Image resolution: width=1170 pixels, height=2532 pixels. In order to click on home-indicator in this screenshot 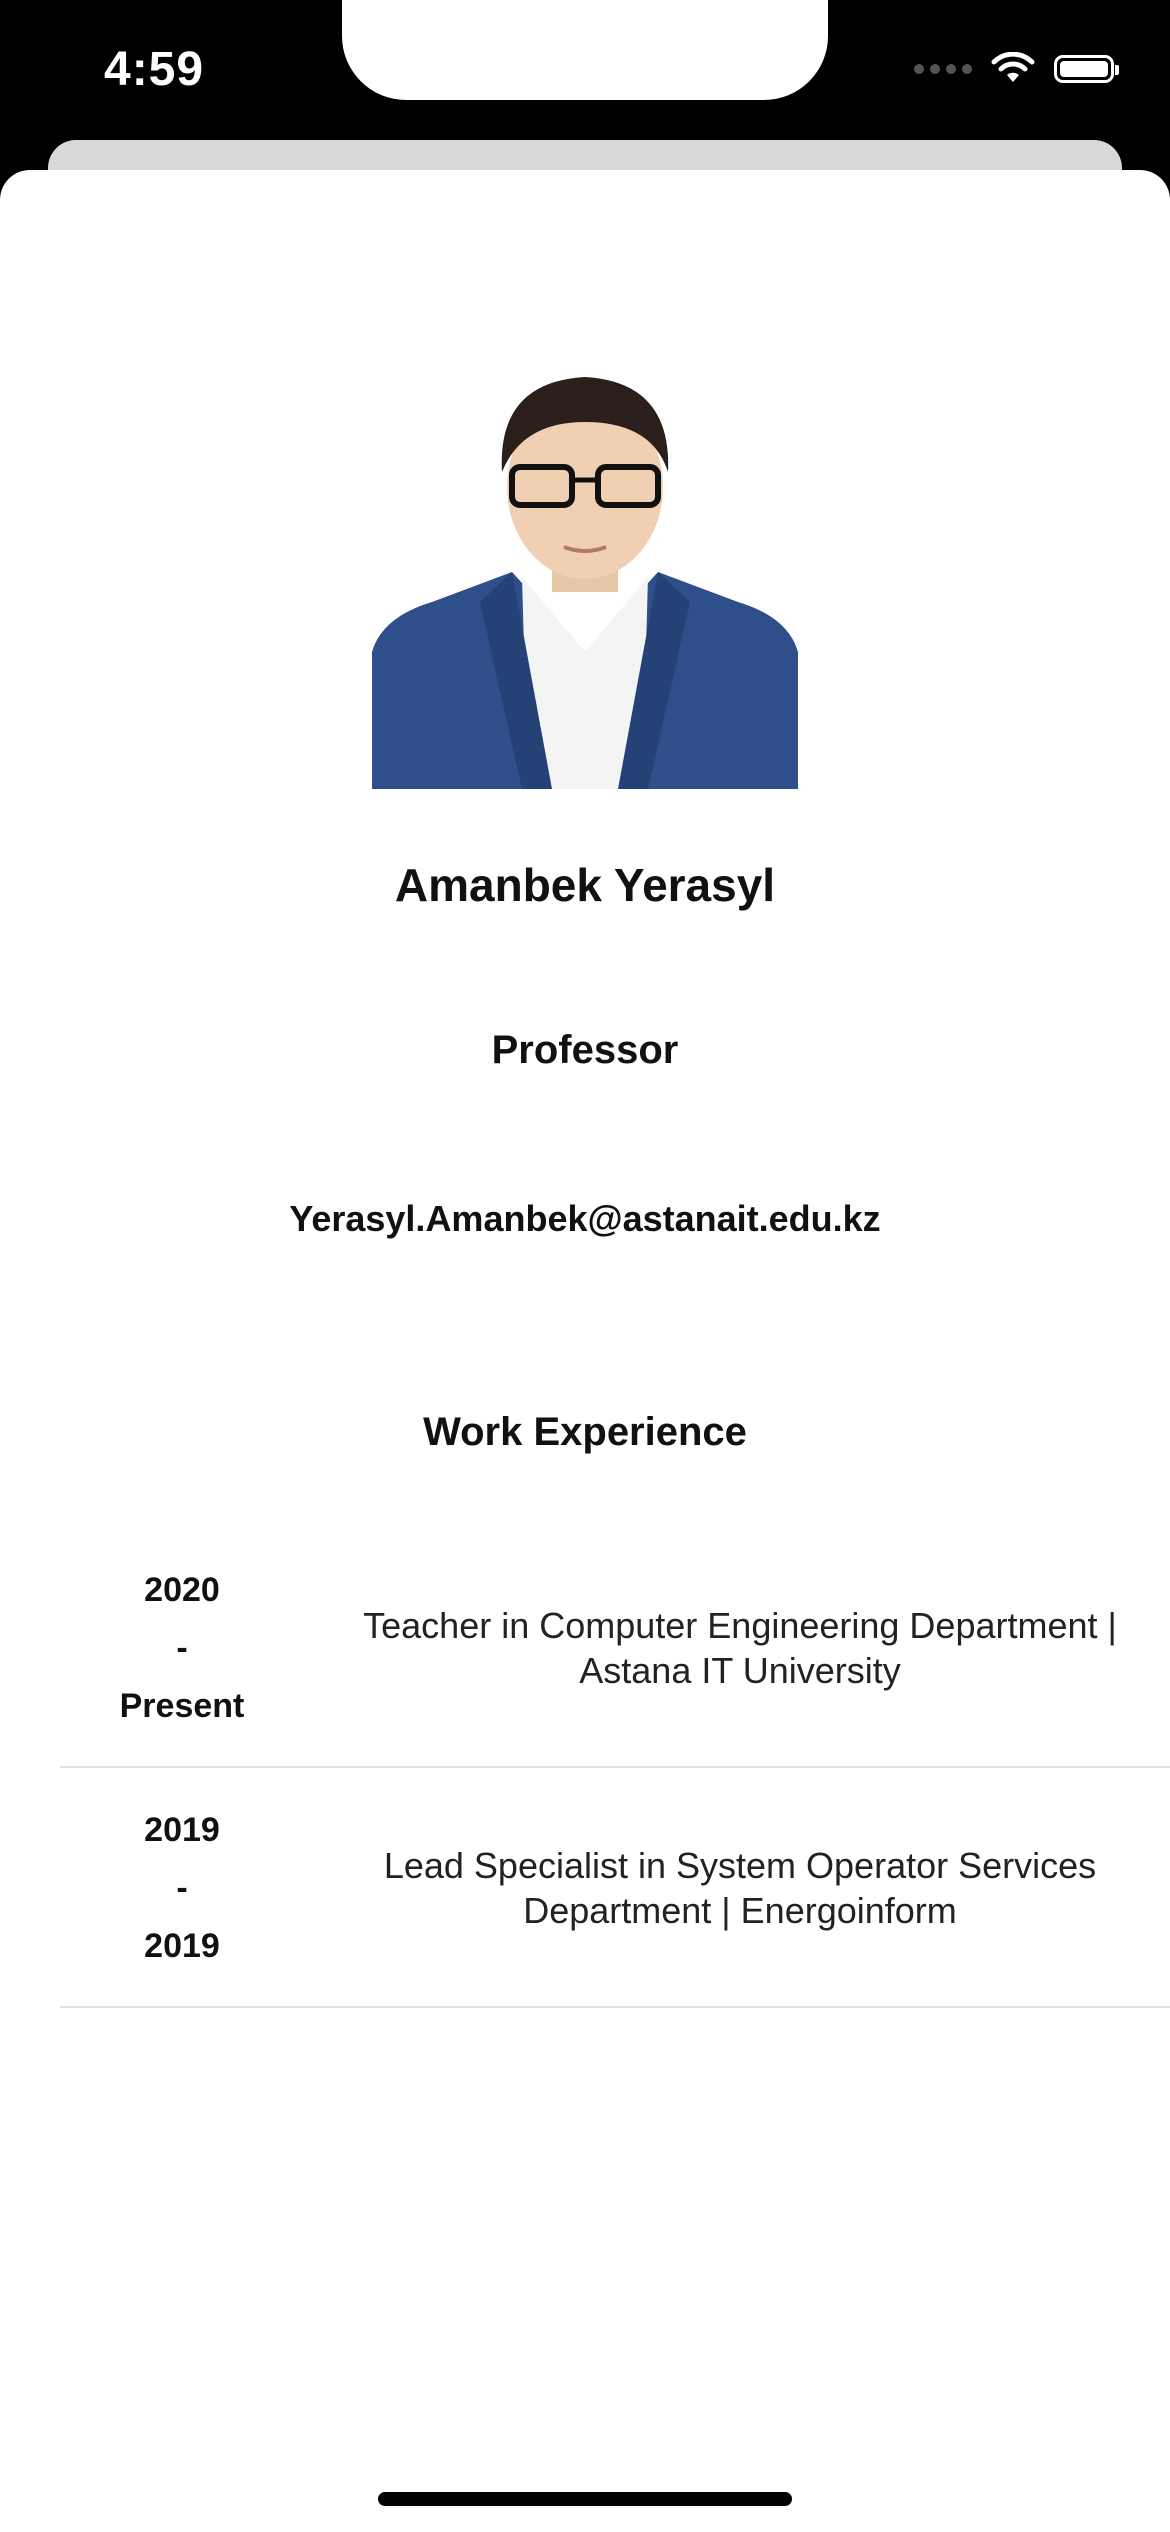, I will do `click(585, 2499)`.